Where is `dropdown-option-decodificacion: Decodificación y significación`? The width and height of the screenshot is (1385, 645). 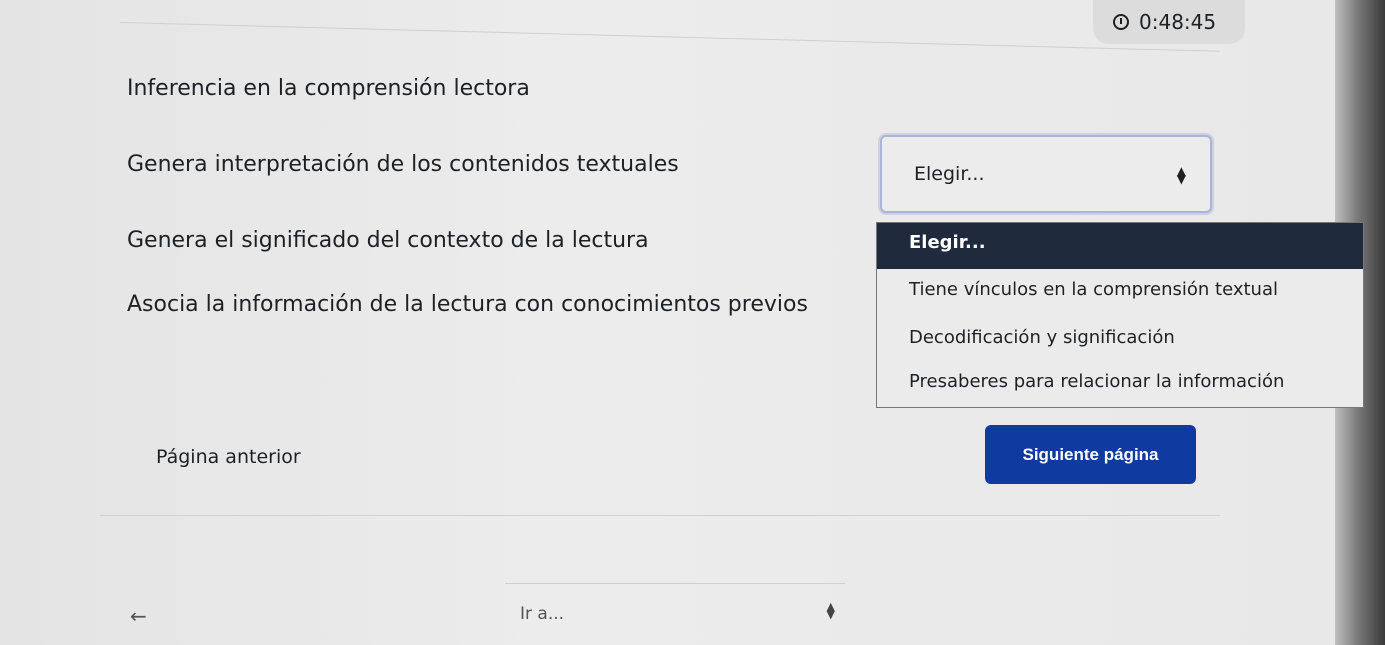 dropdown-option-decodificacion: Decodificación y significación is located at coordinates (1120, 337).